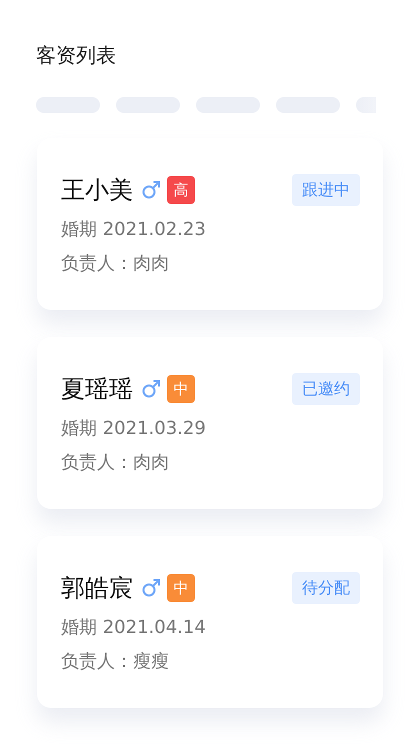 The width and height of the screenshot is (420, 754). What do you see at coordinates (97, 190) in the screenshot?
I see `customer-name: 王小美` at bounding box center [97, 190].